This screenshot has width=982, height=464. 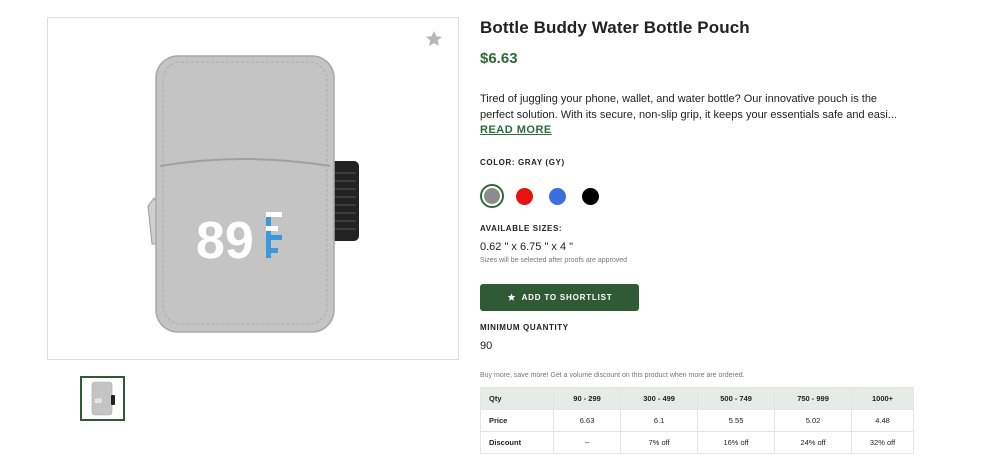 What do you see at coordinates (517, 442) in the screenshot?
I see `table-row-label: Discount` at bounding box center [517, 442].